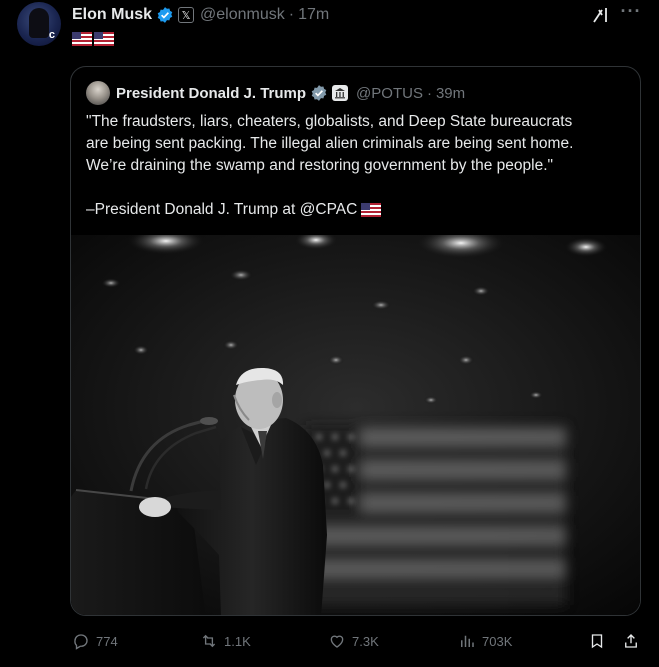 The image size is (659, 667). I want to click on quote-author-name: President Donald J. Trump, so click(211, 93).